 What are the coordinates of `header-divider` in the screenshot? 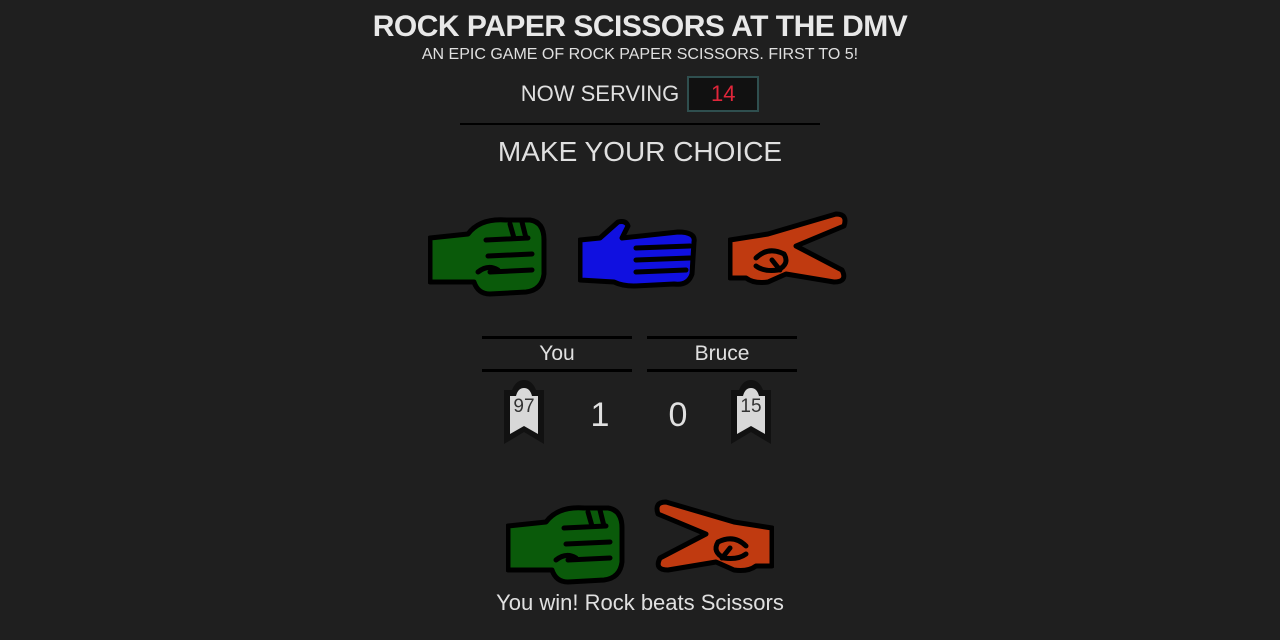 It's located at (640, 124).